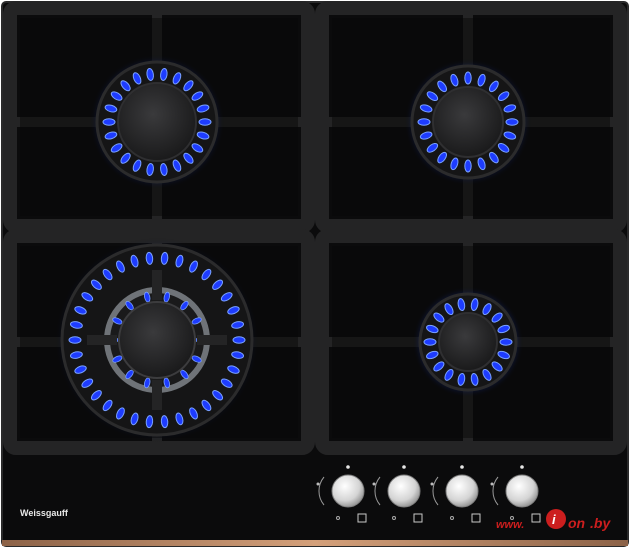 The height and width of the screenshot is (550, 630). I want to click on burner-front-right, so click(468, 342).